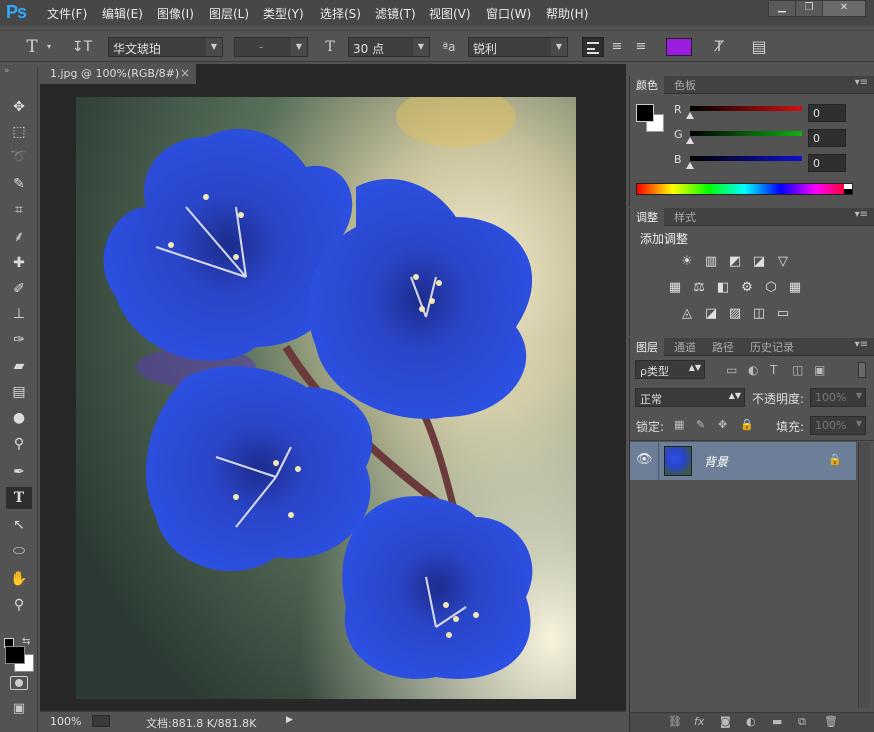 The width and height of the screenshot is (874, 732). I want to click on fill-field: 100% ▼, so click(838, 425).